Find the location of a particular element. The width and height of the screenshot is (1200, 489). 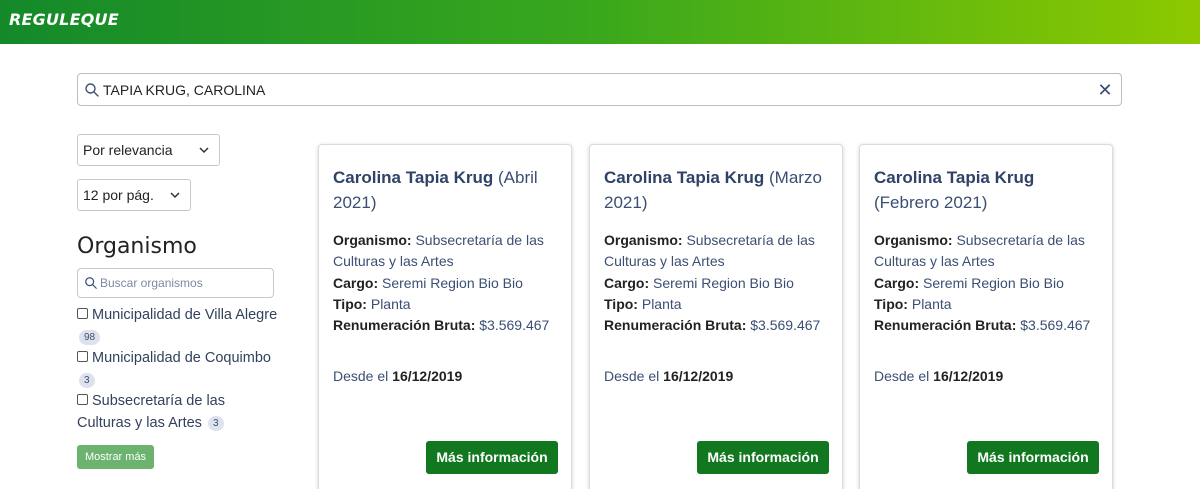

search-value: TAPIA KRUG, CAROLINA is located at coordinates (184, 90).